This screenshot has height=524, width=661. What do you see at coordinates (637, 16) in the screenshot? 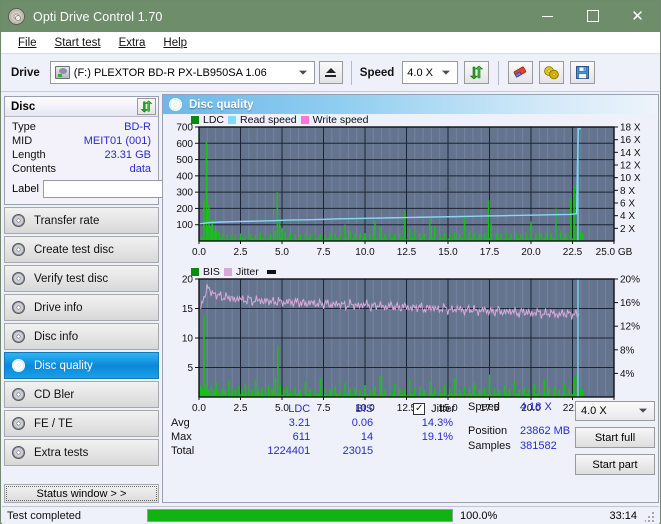
I see `close-button: ✕` at bounding box center [637, 16].